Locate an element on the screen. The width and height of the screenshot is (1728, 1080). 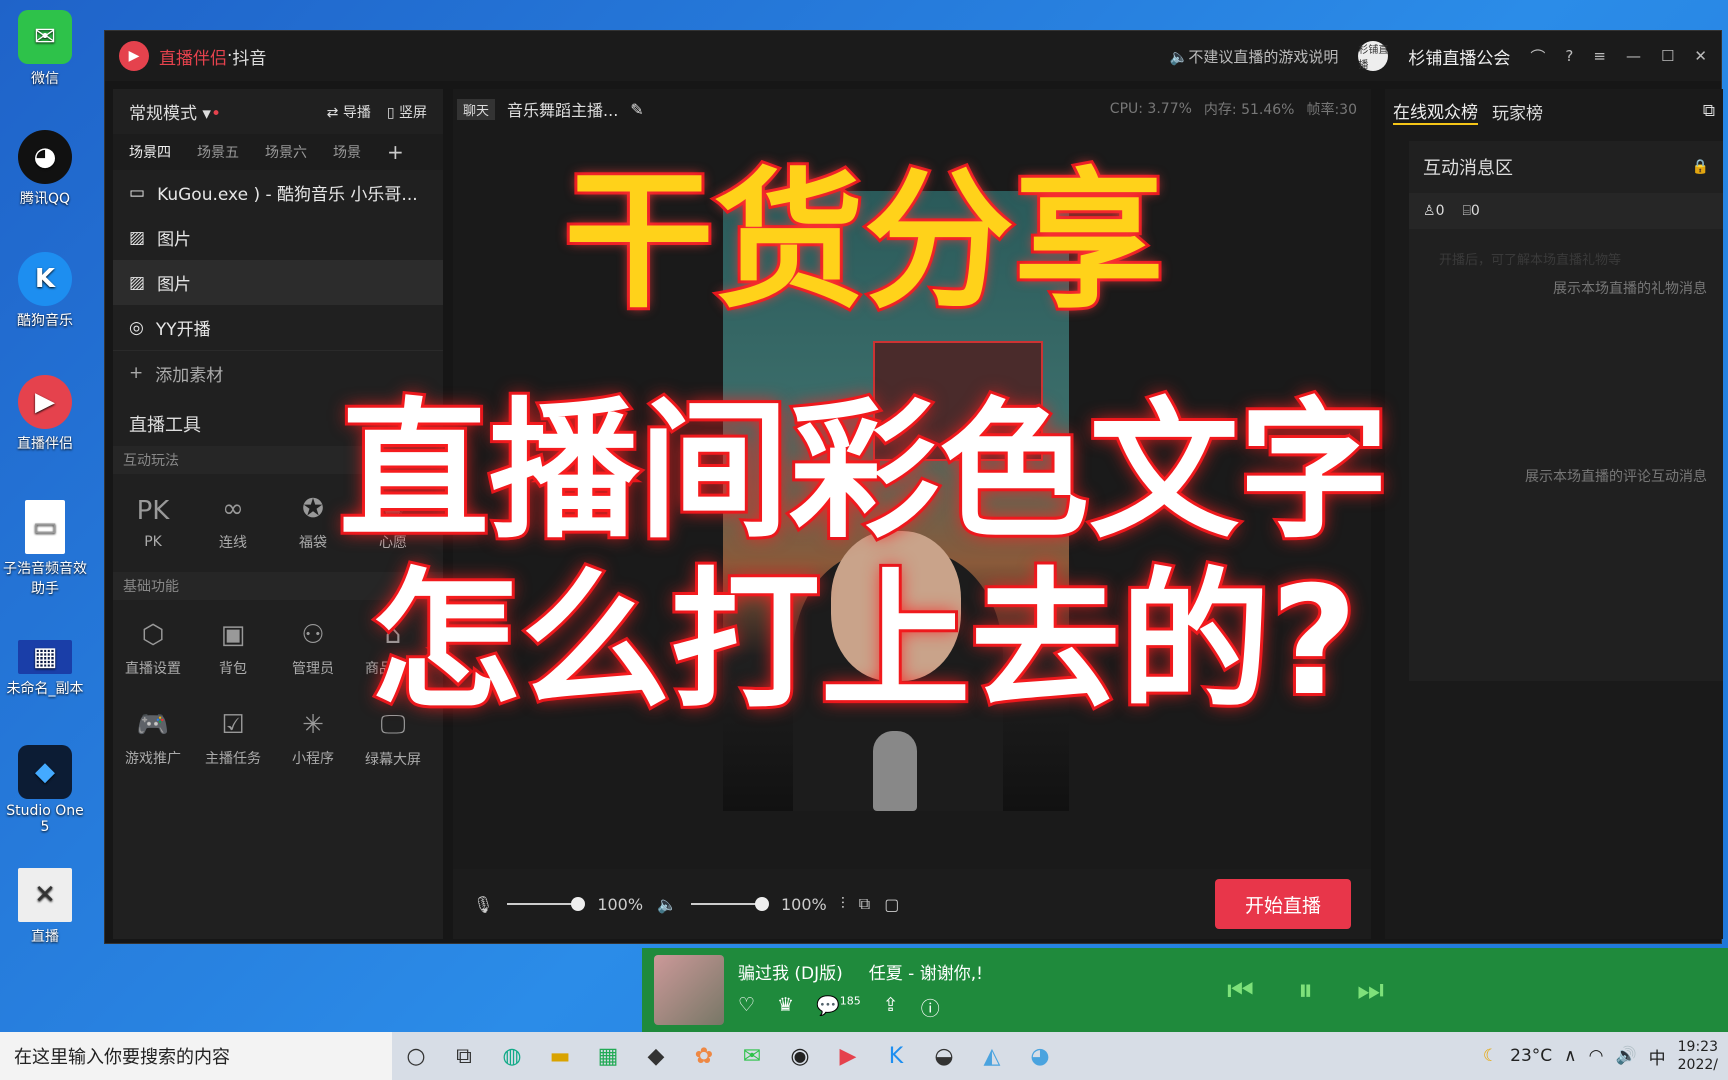
track-actions: ♡ ♛ 💬185 ⇪ ⓘ is located at coordinates (860, 1007).